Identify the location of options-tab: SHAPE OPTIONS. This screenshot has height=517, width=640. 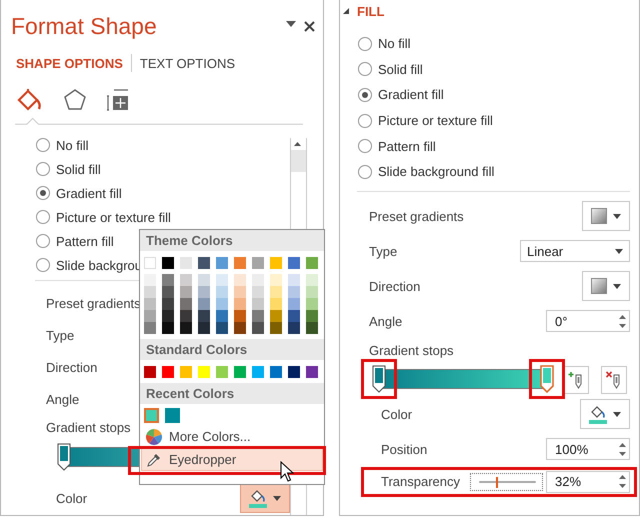
(69, 63).